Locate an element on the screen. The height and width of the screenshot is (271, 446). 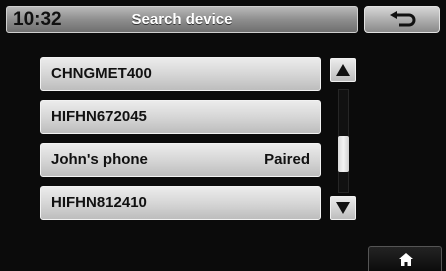
device-name: HIFHN812410 is located at coordinates (99, 202).